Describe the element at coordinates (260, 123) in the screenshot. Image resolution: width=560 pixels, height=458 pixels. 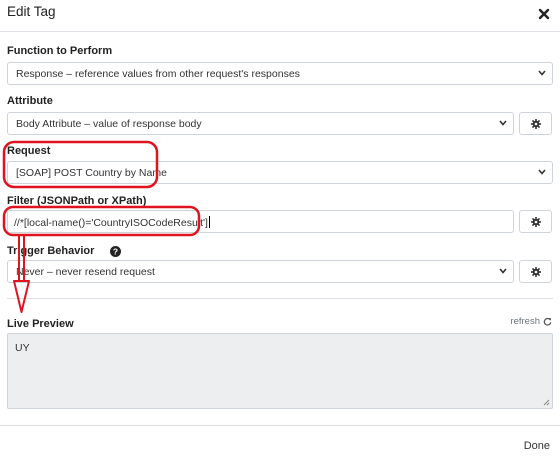
I see `attribute-select: Body Attribute – value of response body` at that location.